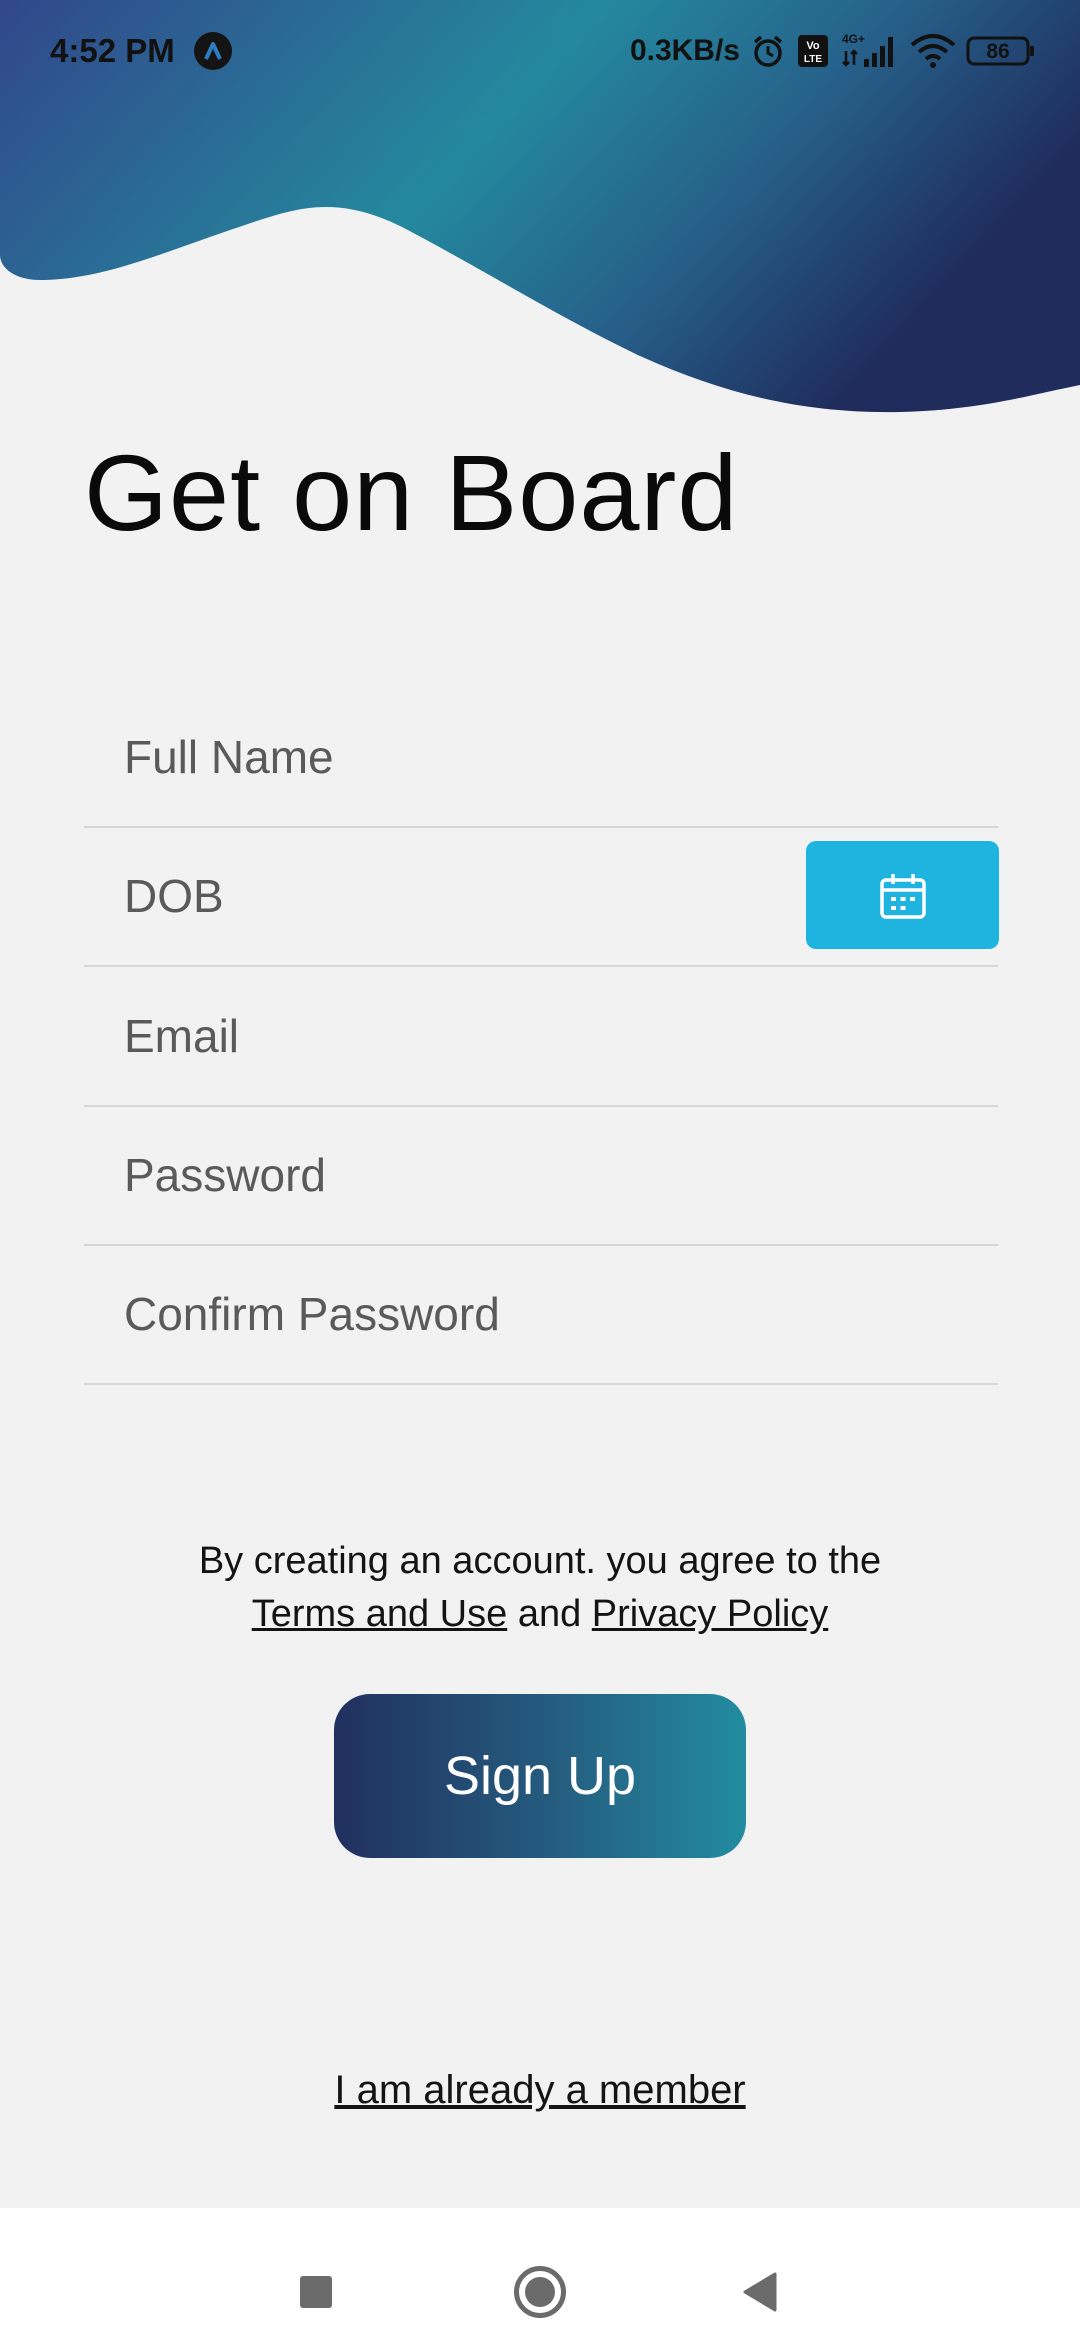  Describe the element at coordinates (853, 39) in the screenshot. I see `svg-text: 4G+` at that location.